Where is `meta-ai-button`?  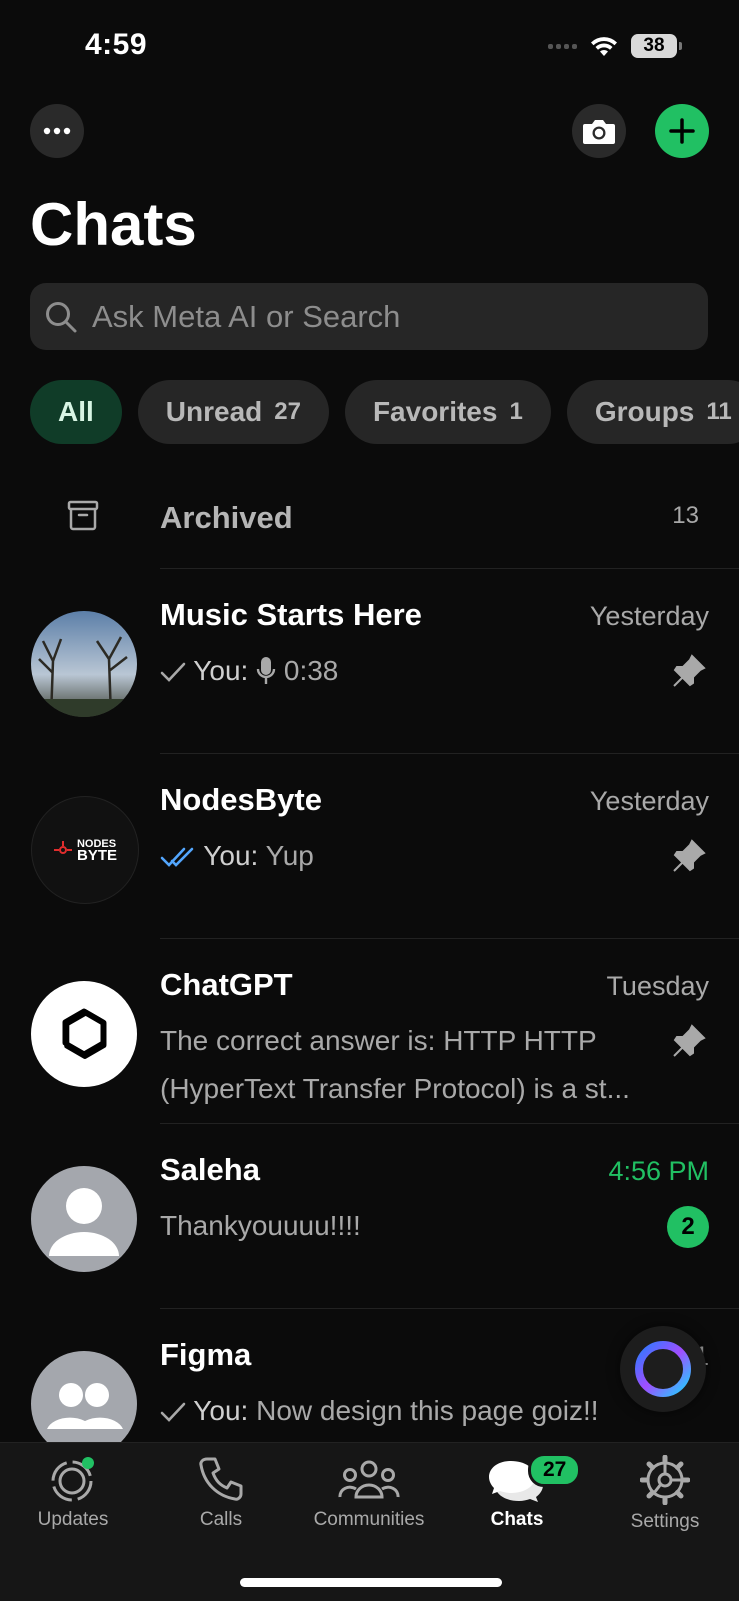
meta-ai-button is located at coordinates (663, 1369).